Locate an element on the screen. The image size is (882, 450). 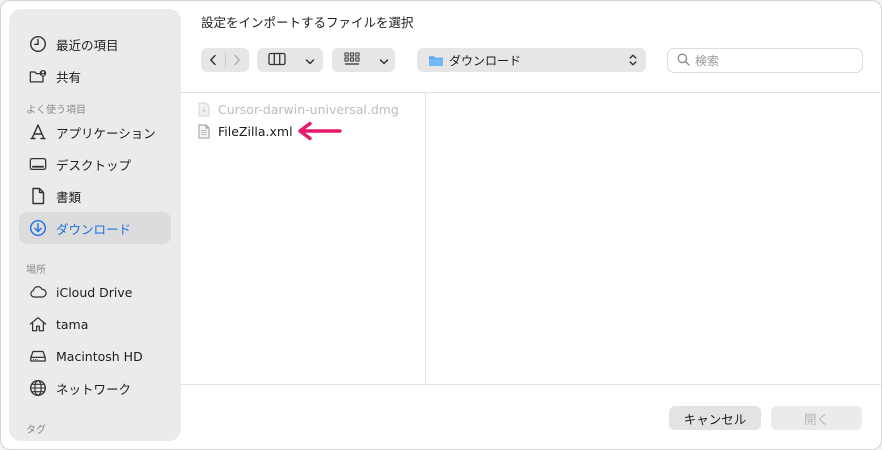
file-name: Cursor-darwin-universal.dmg is located at coordinates (308, 109).